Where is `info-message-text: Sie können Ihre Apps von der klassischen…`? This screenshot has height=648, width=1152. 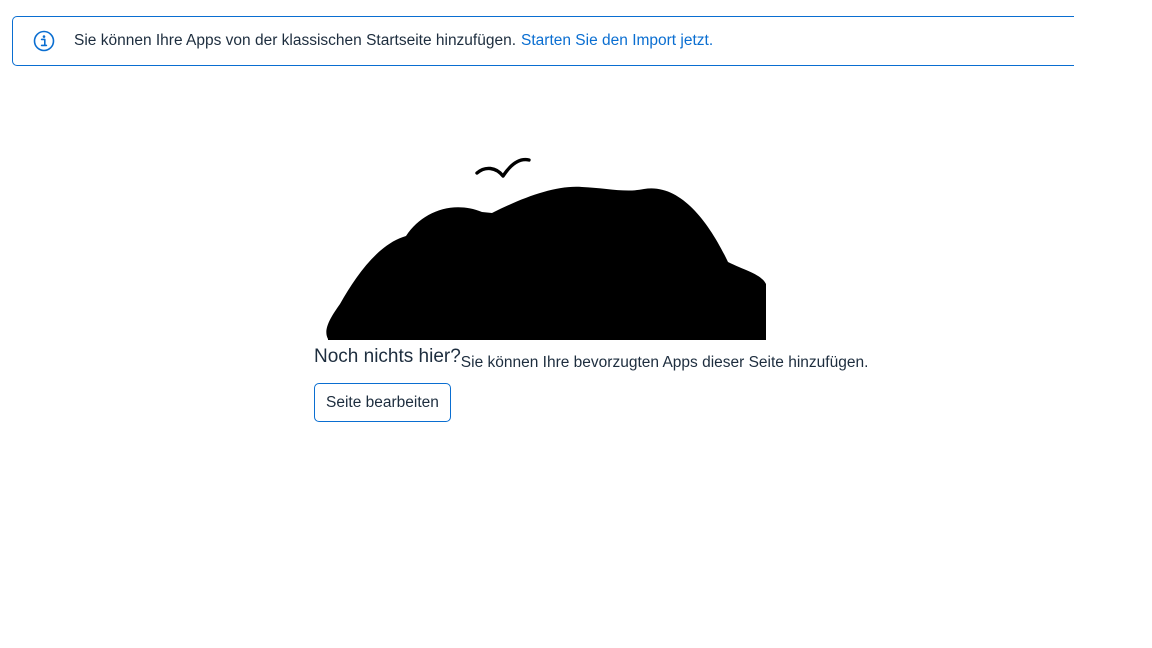 info-message-text: Sie können Ihre Apps von der klassischen… is located at coordinates (295, 40).